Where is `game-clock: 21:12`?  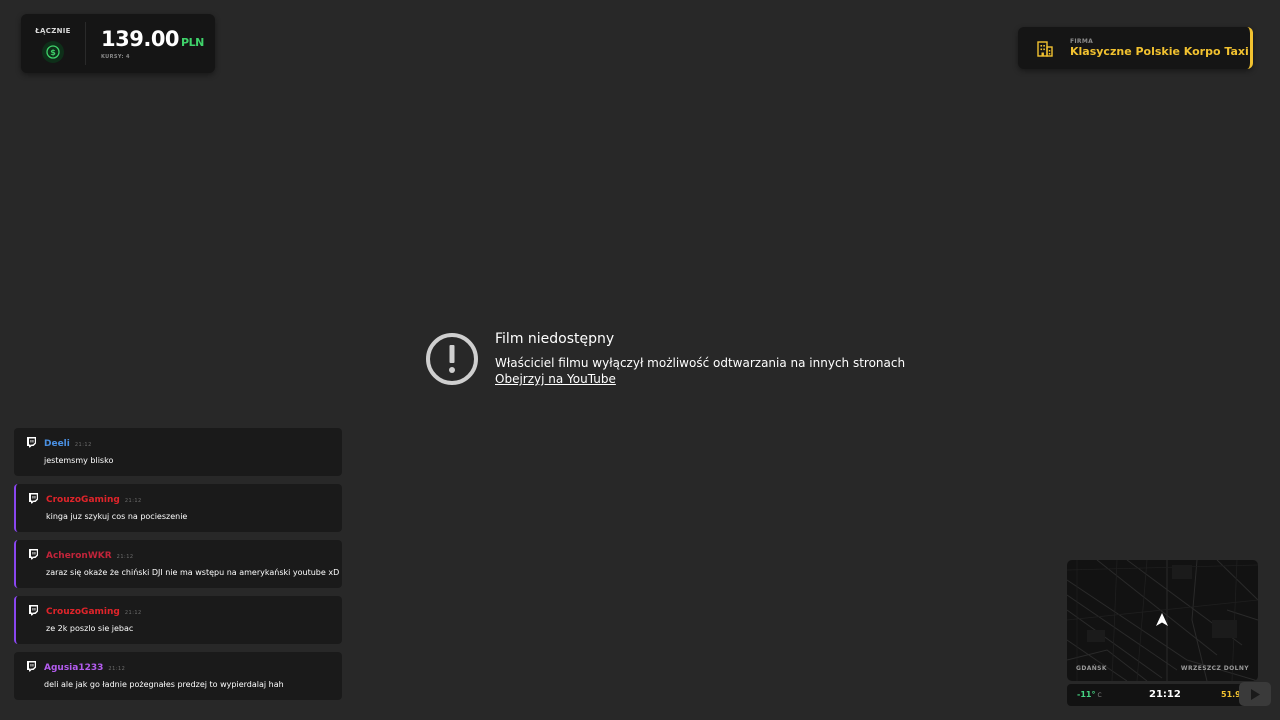 game-clock: 21:12 is located at coordinates (1165, 694).